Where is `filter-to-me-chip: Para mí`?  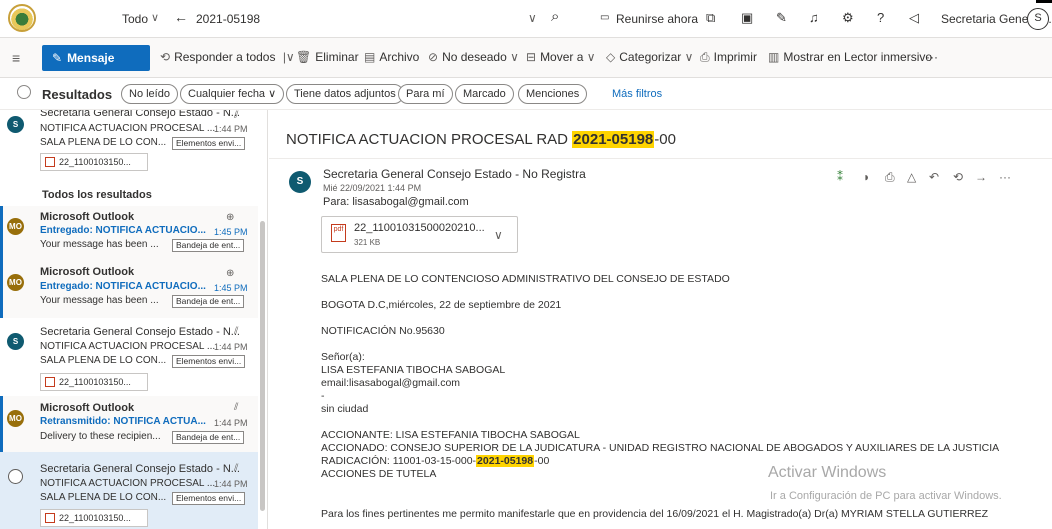 filter-to-me-chip: Para mí is located at coordinates (425, 94).